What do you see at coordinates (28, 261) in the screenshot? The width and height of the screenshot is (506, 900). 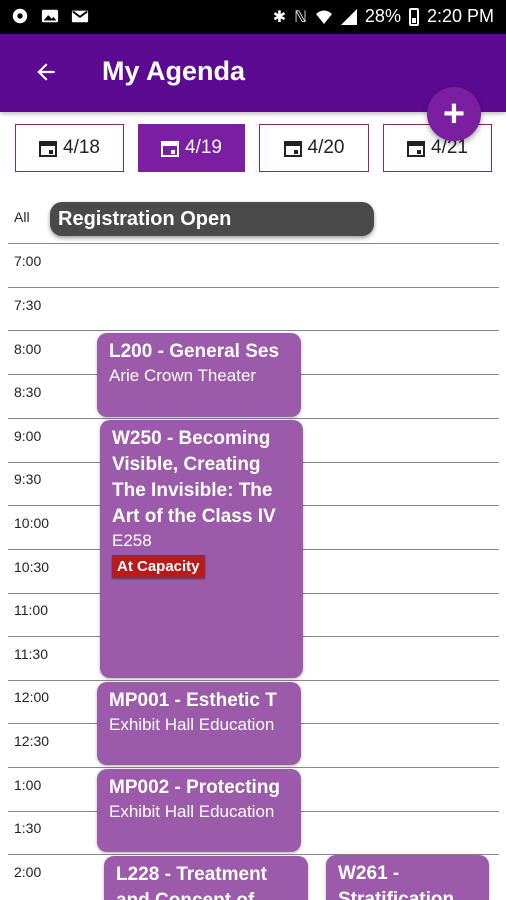 I see `time-label: 7:00` at bounding box center [28, 261].